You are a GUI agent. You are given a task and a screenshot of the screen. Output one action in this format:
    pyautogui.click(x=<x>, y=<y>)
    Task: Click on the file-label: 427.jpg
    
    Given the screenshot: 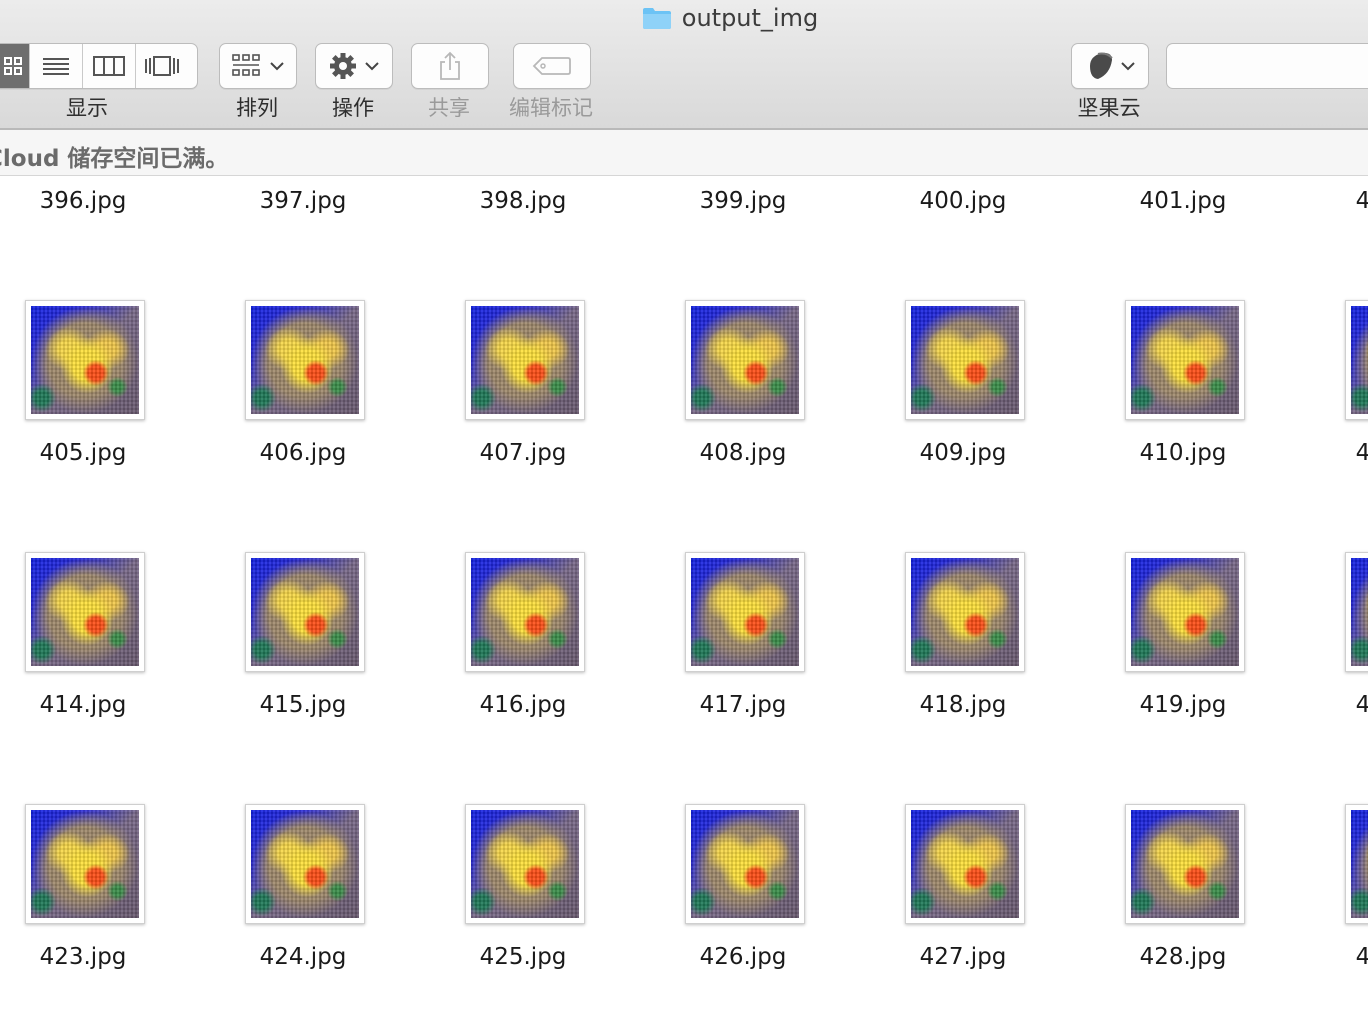 What is the action you would take?
    pyautogui.click(x=963, y=957)
    